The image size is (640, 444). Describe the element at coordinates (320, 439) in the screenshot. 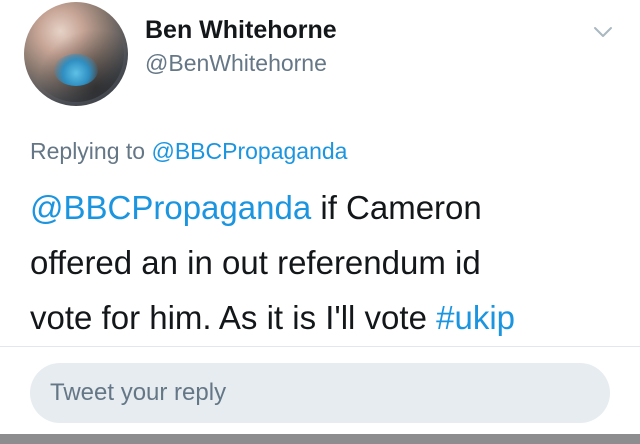

I see `bottom-strip` at that location.